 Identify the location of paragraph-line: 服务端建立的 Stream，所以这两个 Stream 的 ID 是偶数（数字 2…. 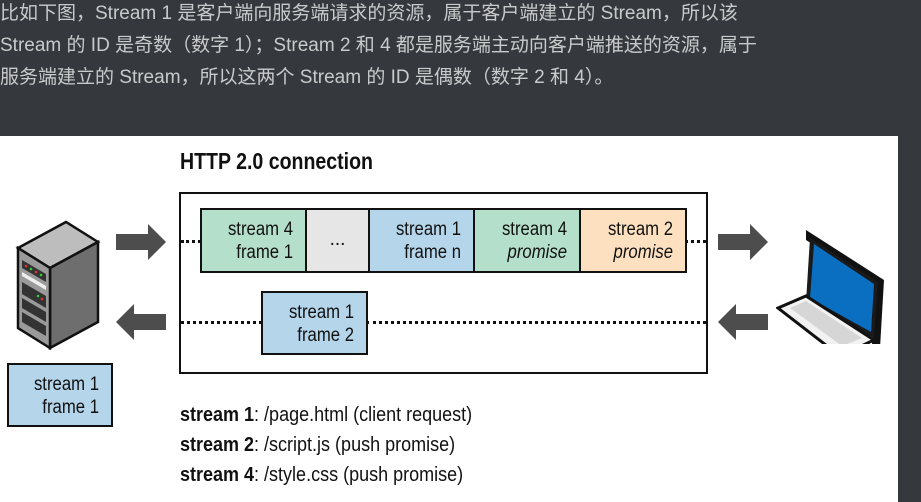
(307, 77).